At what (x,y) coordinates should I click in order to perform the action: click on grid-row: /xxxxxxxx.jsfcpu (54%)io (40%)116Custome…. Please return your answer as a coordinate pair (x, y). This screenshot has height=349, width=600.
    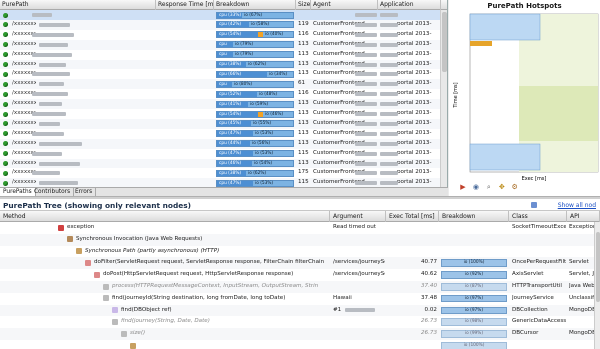
    Looking at the image, I should click on (223, 35).